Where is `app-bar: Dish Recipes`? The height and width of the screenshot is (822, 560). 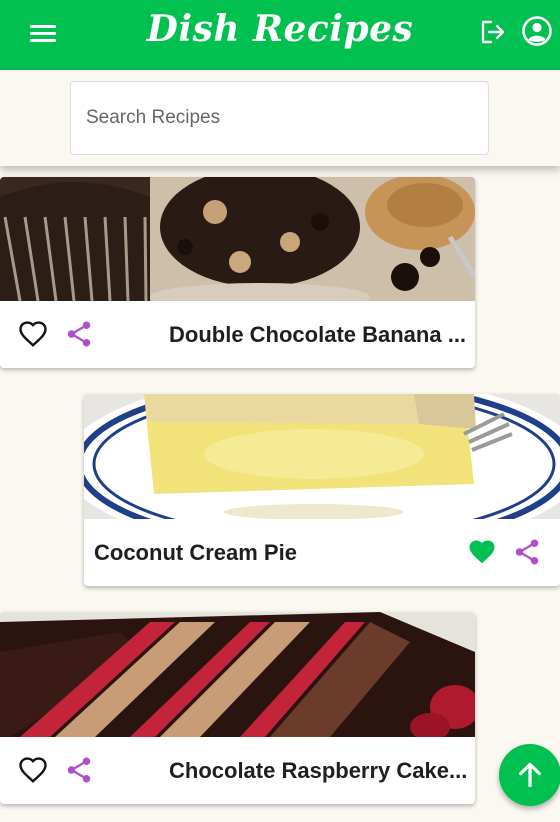 app-bar: Dish Recipes is located at coordinates (280, 35).